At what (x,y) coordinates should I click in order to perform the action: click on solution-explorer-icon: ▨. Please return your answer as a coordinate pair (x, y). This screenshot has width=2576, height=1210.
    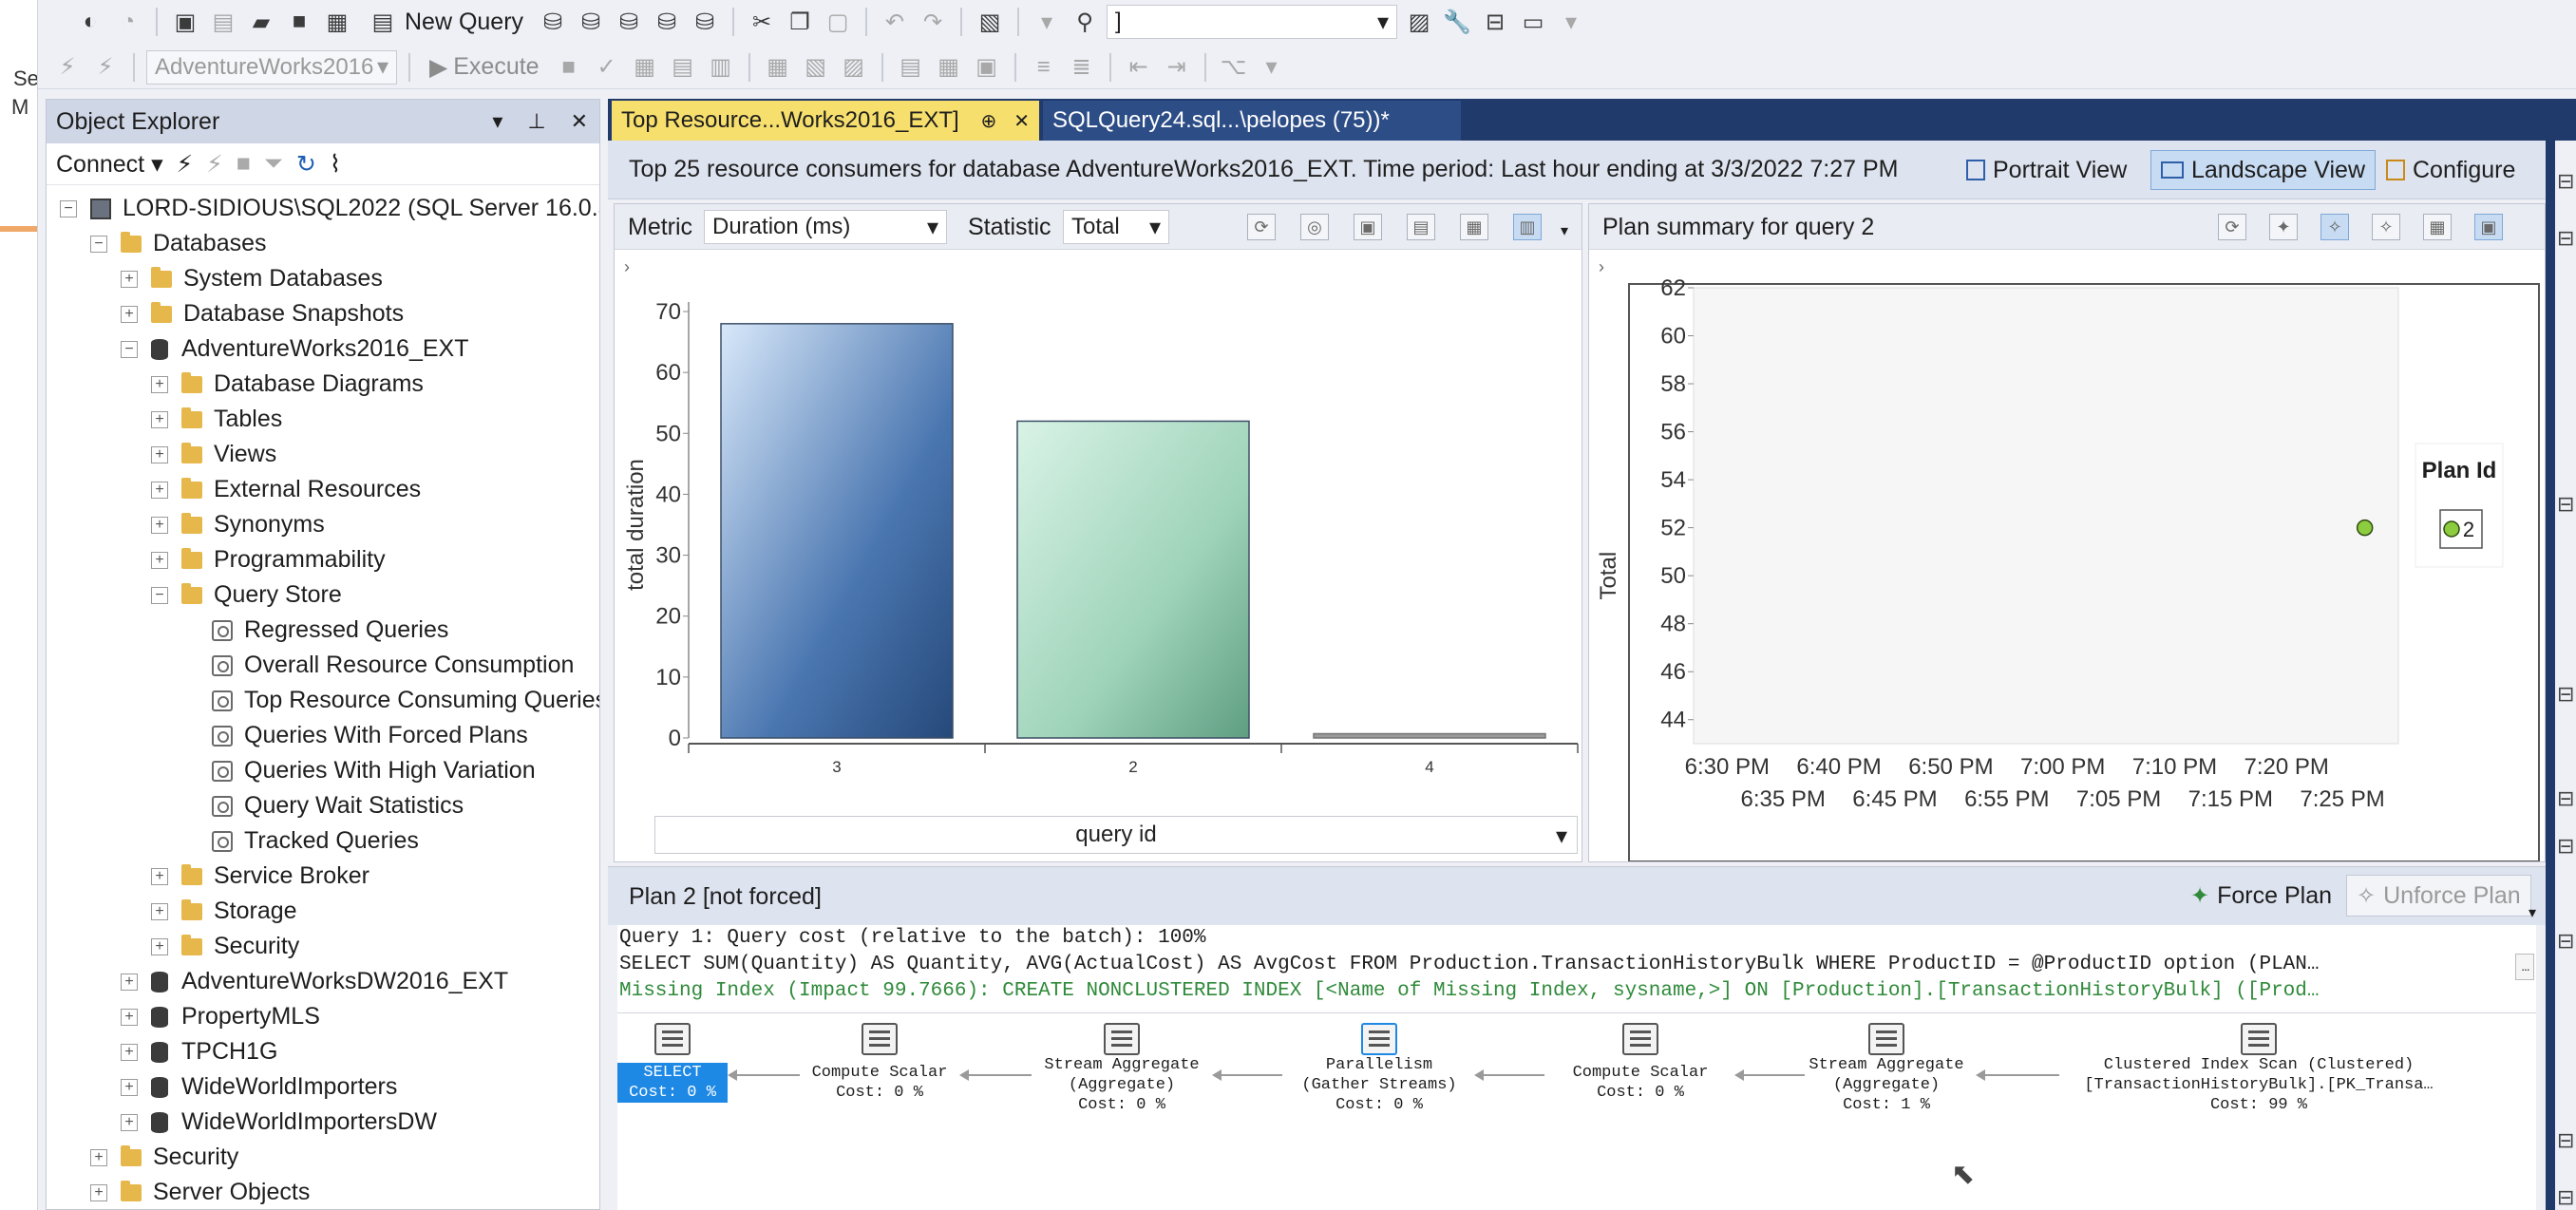
    Looking at the image, I should click on (1419, 22).